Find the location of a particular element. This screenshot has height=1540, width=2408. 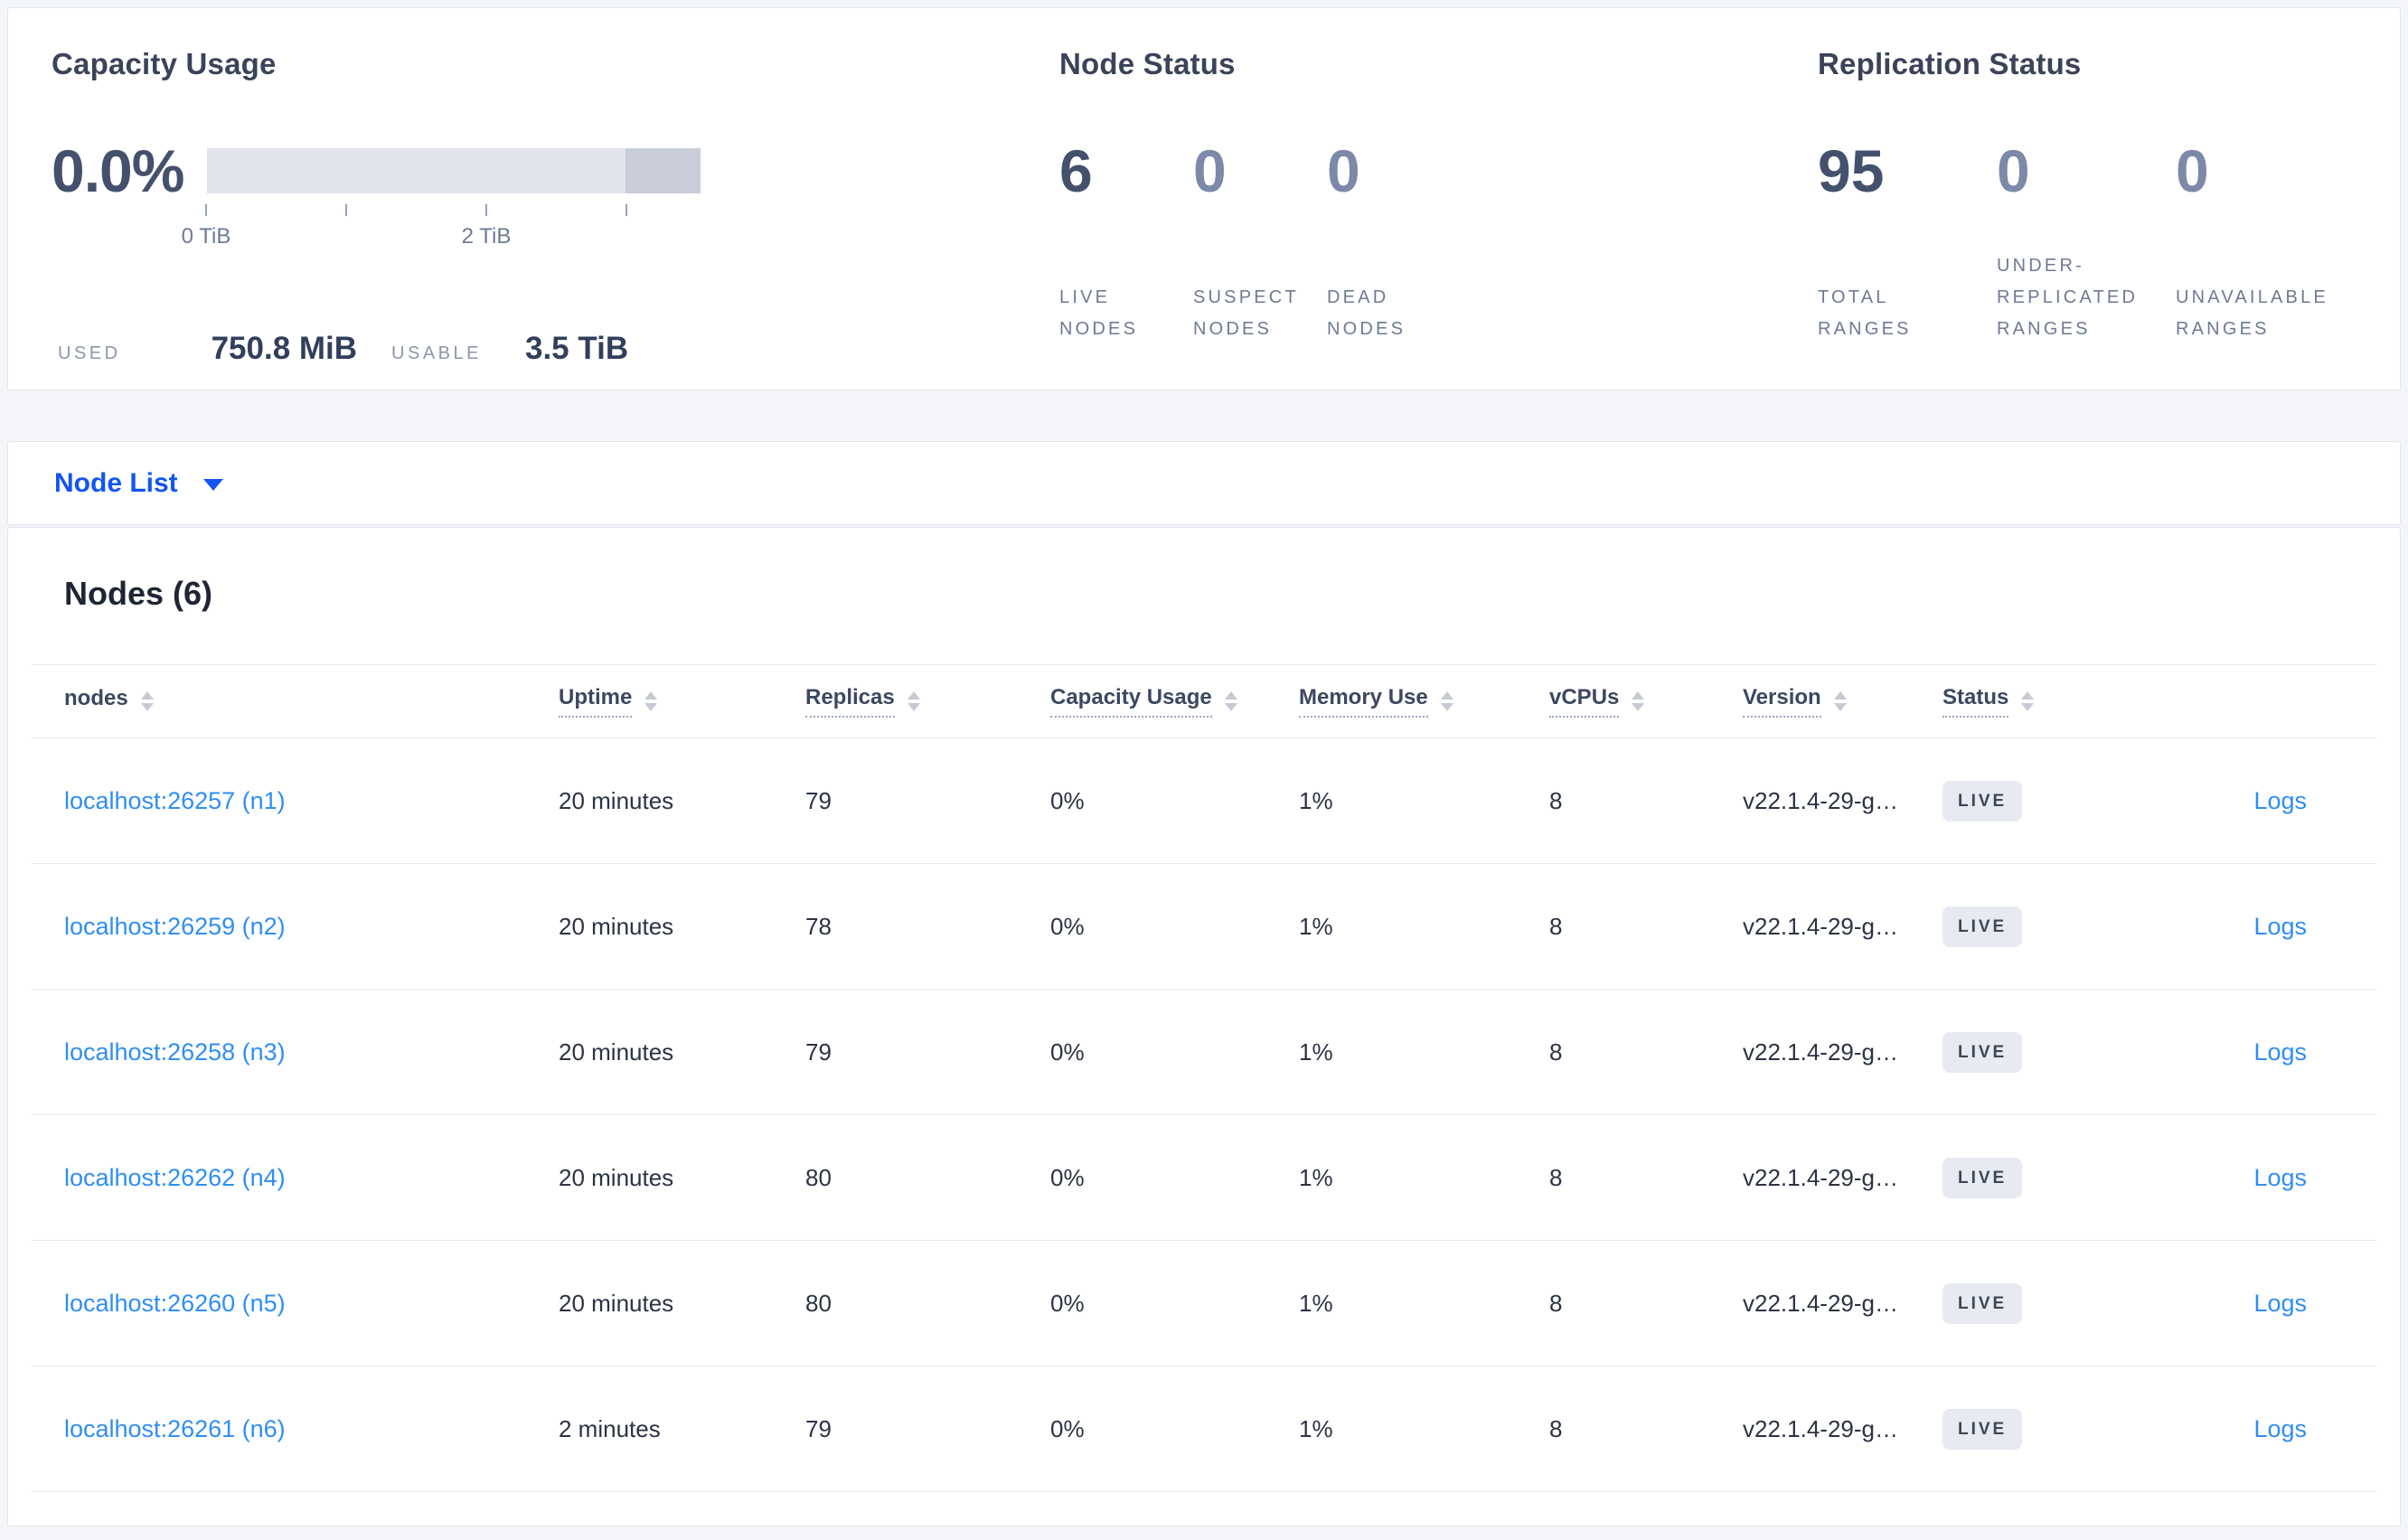

node-address-link: localhost:26259 (n2) is located at coordinates (311, 927).